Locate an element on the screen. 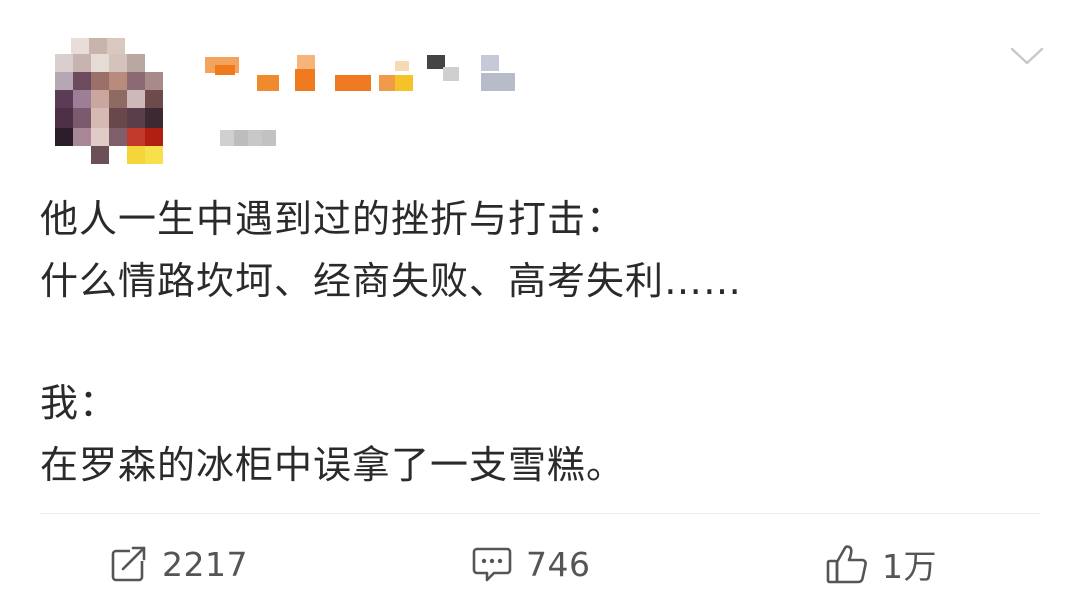  like-button: 1万 is located at coordinates (881, 564).